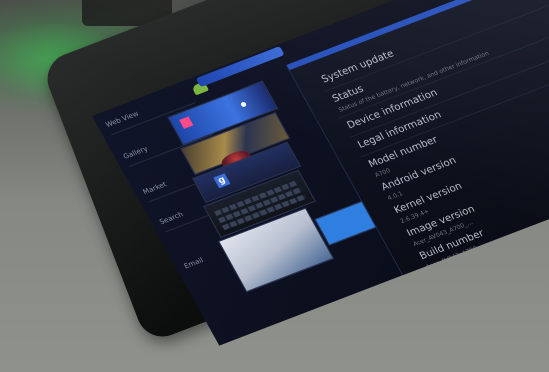 Image resolution: width=549 pixels, height=372 pixels. Describe the element at coordinates (171, 218) in the screenshot. I see `recent-label-search: Search` at that location.